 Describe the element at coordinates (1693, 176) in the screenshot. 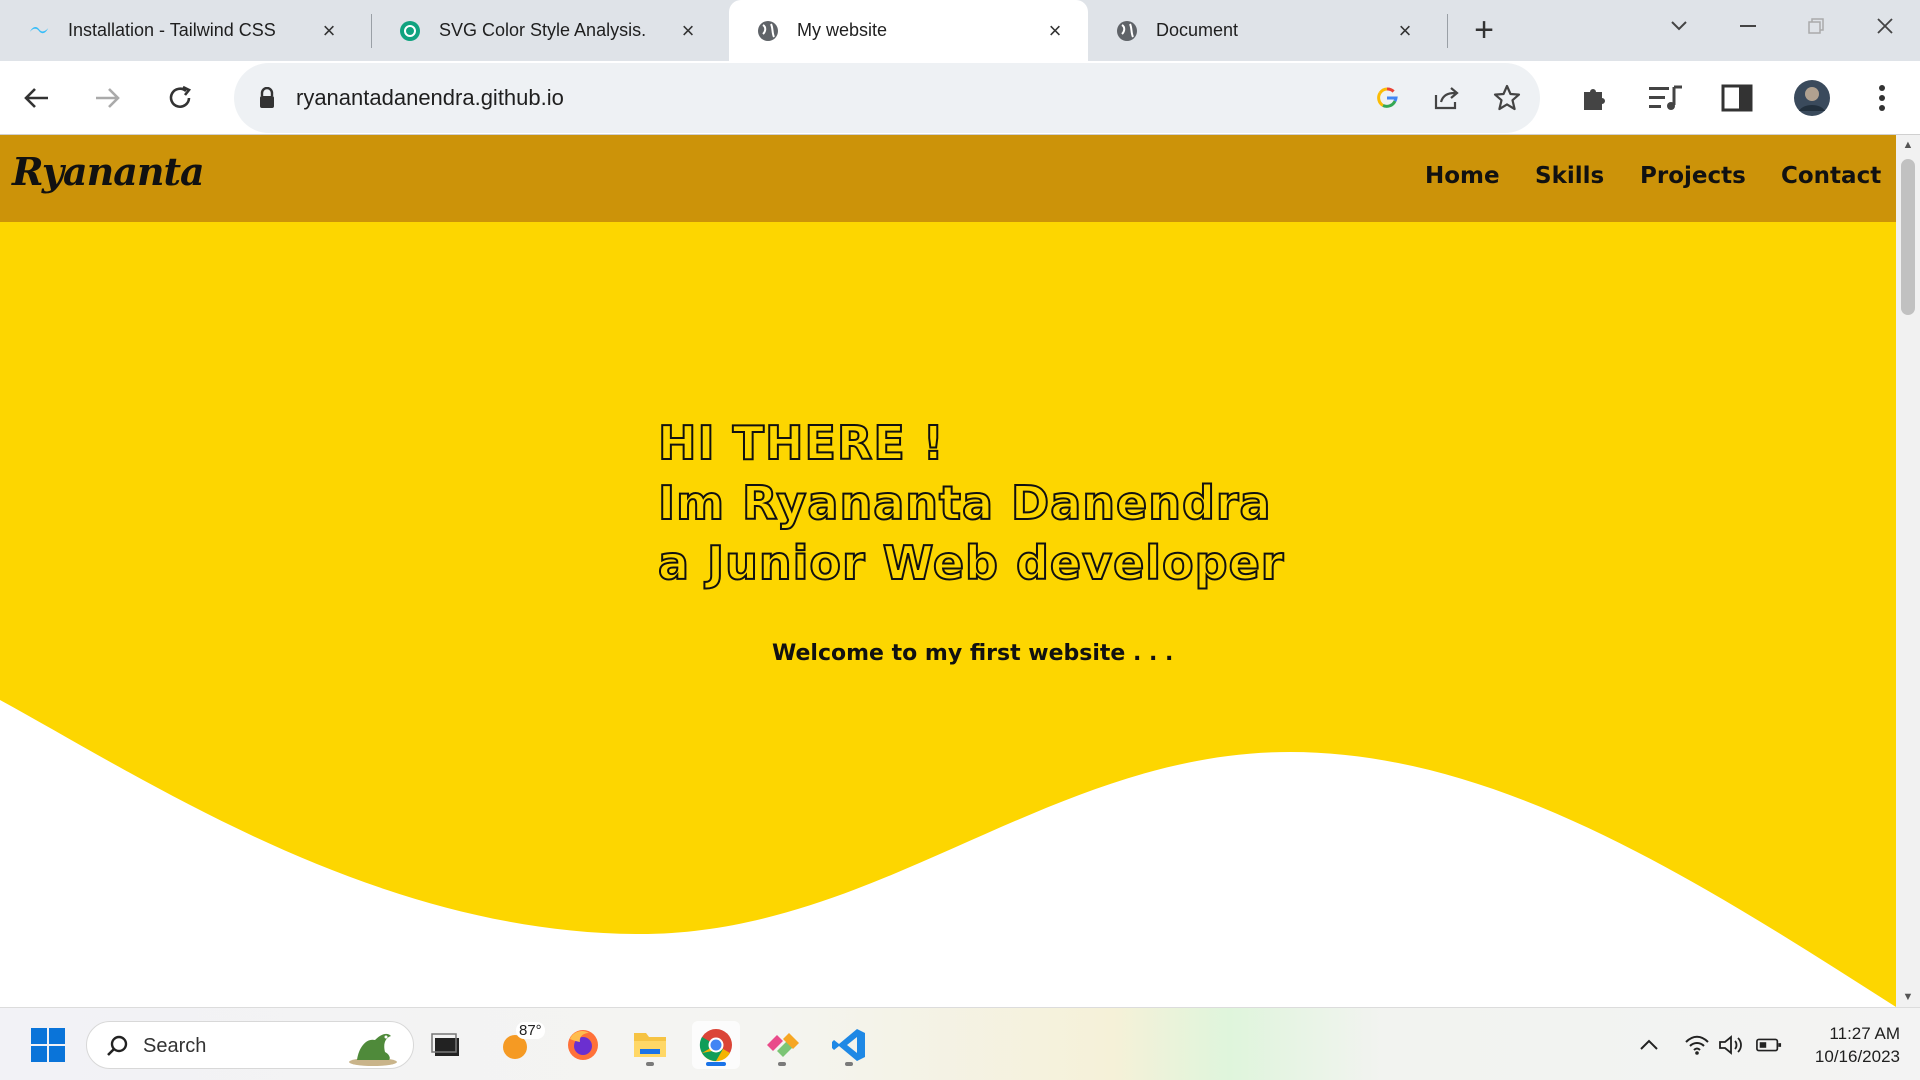

I see `nav-link-projects: Projects` at that location.